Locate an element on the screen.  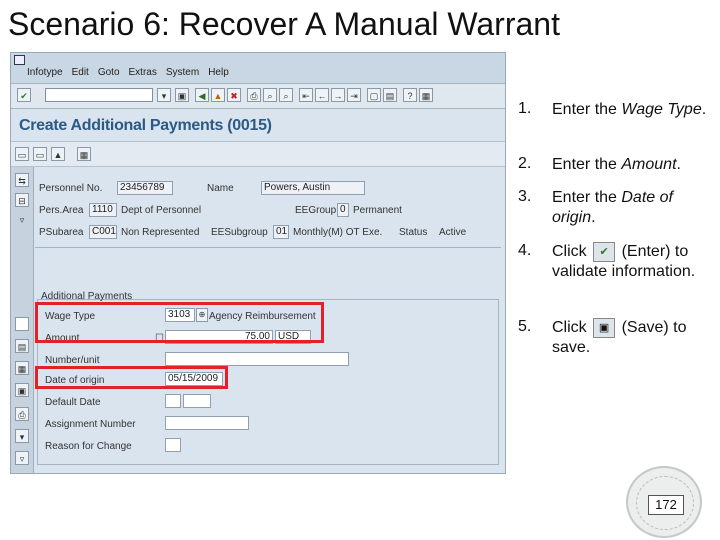
list-icon: ▤ is located at coordinates (22, 346).